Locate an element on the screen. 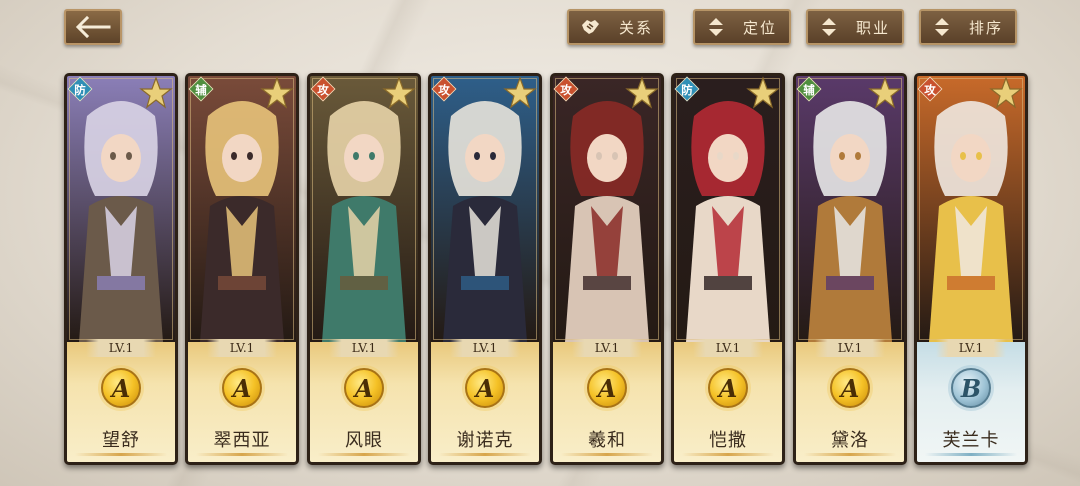 Image resolution: width=1080 pixels, height=486 pixels. character-card: 攻 LV.1 B 芙兰卡 is located at coordinates (971, 269).